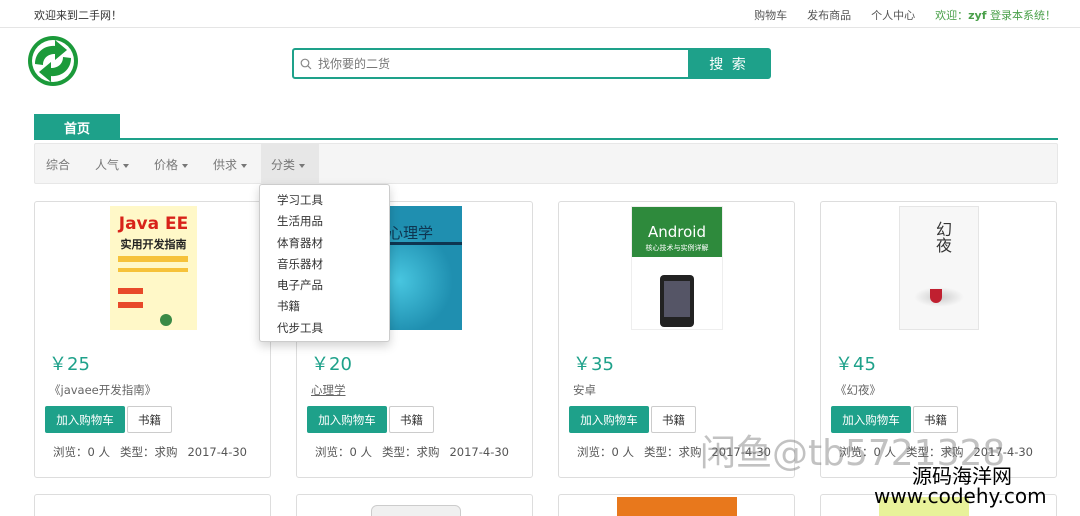  I want to click on cover-title: 幻夜, so click(942, 237).